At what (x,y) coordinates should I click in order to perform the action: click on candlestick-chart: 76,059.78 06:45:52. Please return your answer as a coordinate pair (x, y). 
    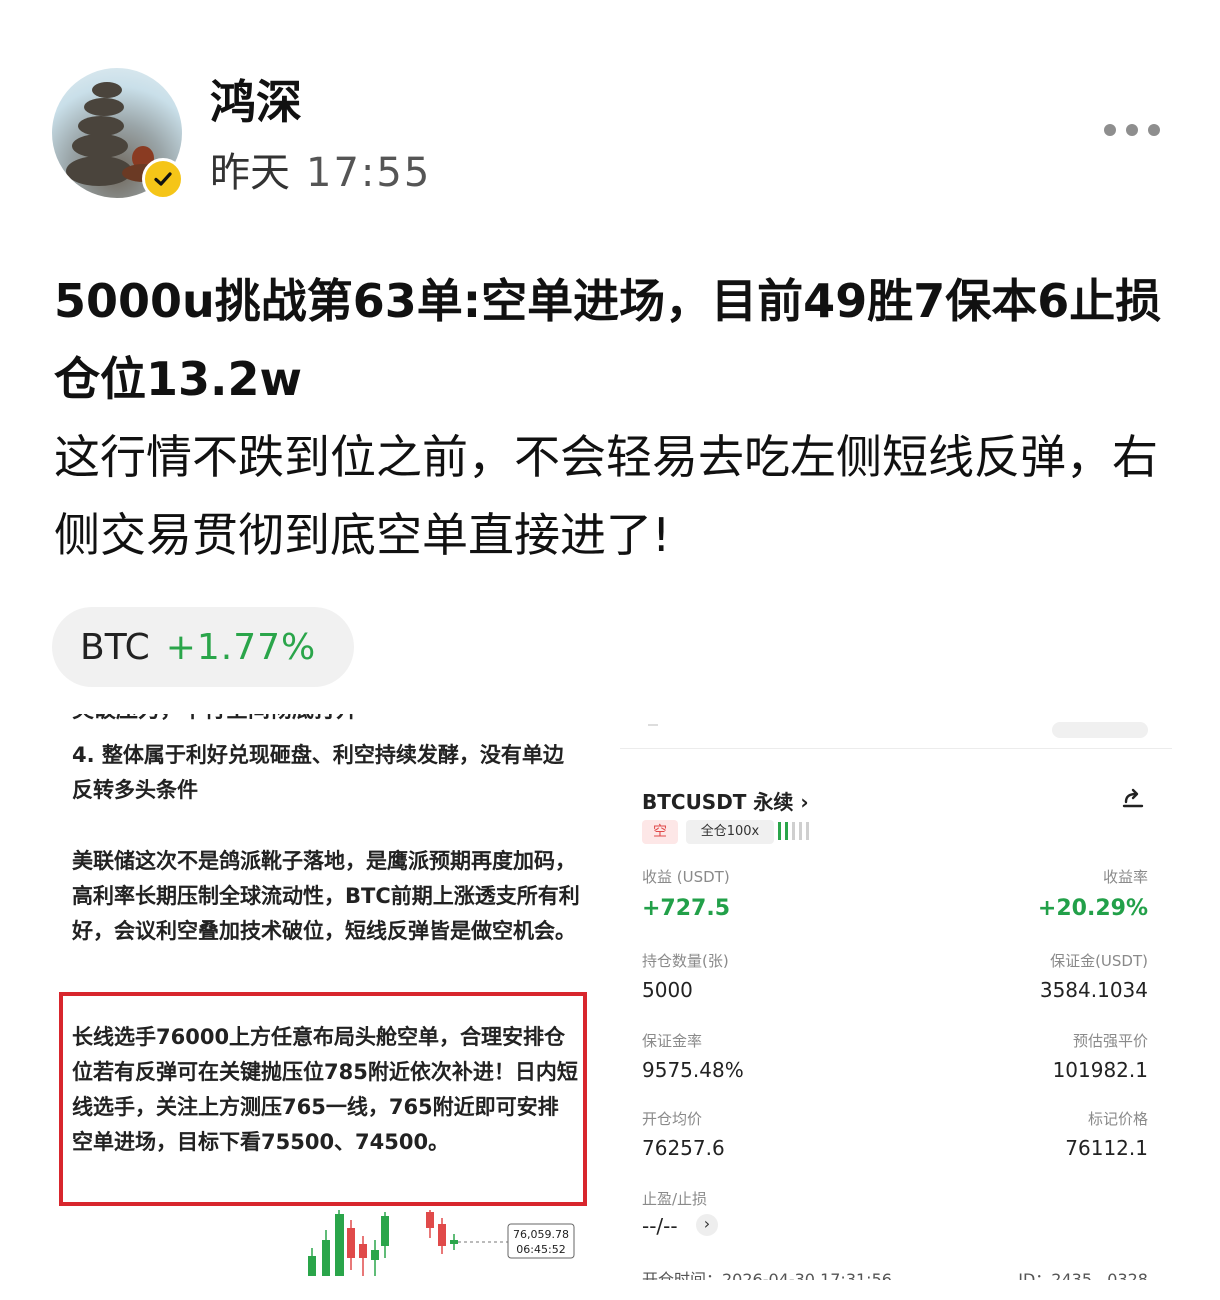
    Looking at the image, I should click on (441, 1243).